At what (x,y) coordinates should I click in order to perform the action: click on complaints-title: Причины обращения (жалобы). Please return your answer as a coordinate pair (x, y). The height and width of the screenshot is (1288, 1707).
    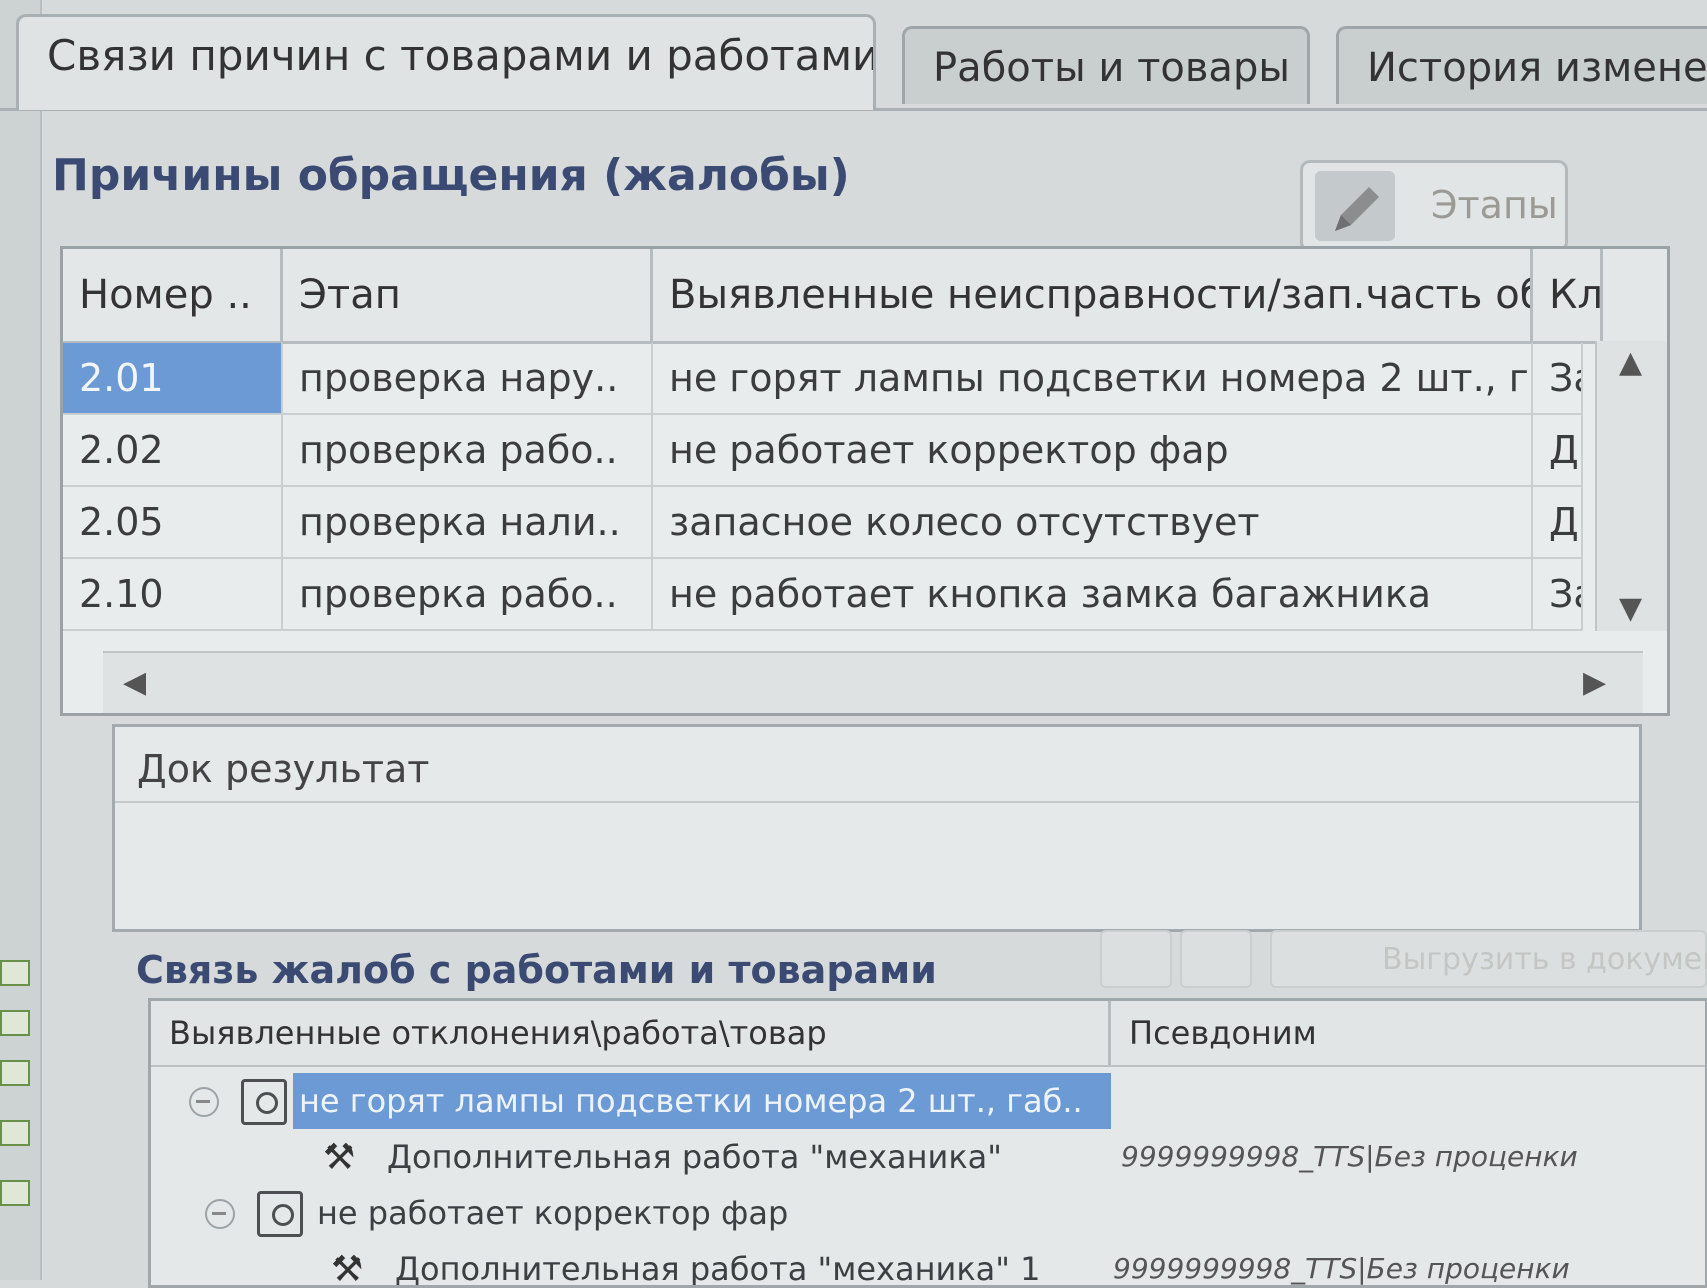
    Looking at the image, I should click on (451, 175).